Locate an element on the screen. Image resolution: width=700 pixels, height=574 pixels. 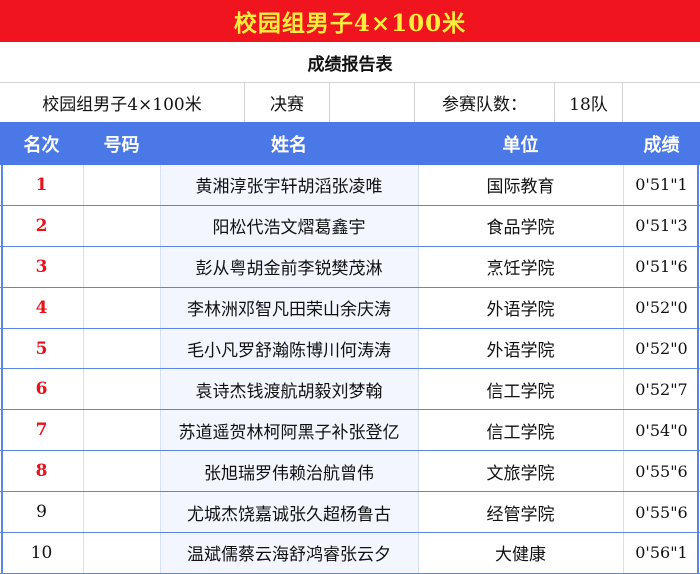
score-cell: 0'54"0 is located at coordinates (661, 430).